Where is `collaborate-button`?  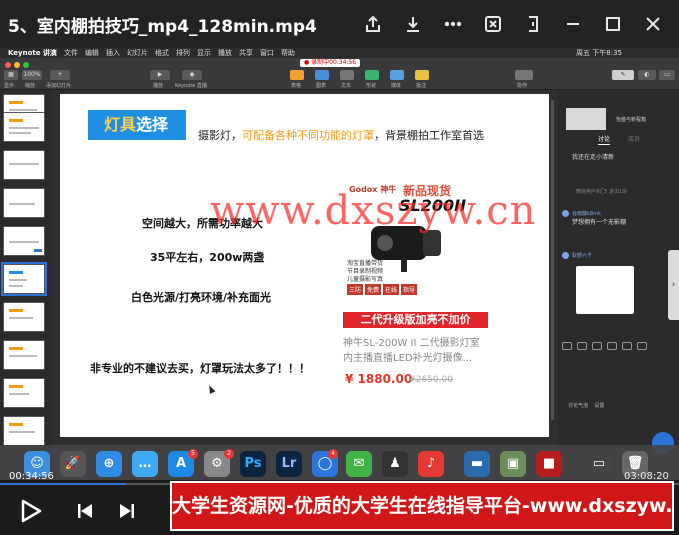
collaborate-button is located at coordinates (524, 75).